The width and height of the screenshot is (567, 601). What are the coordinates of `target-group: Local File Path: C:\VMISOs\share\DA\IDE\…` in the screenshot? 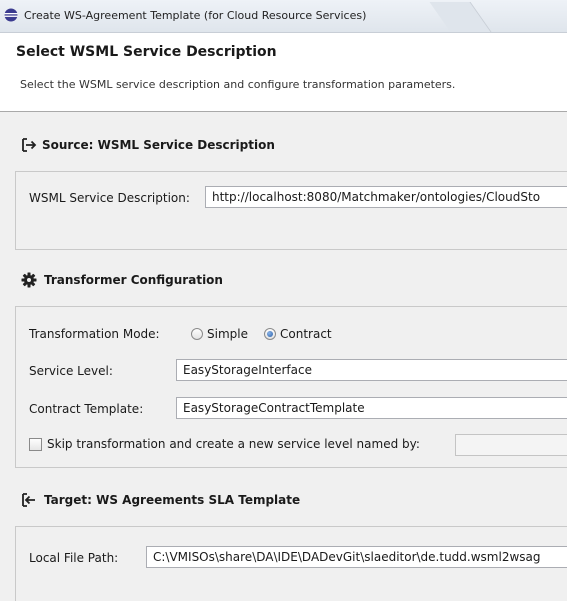 It's located at (291, 563).